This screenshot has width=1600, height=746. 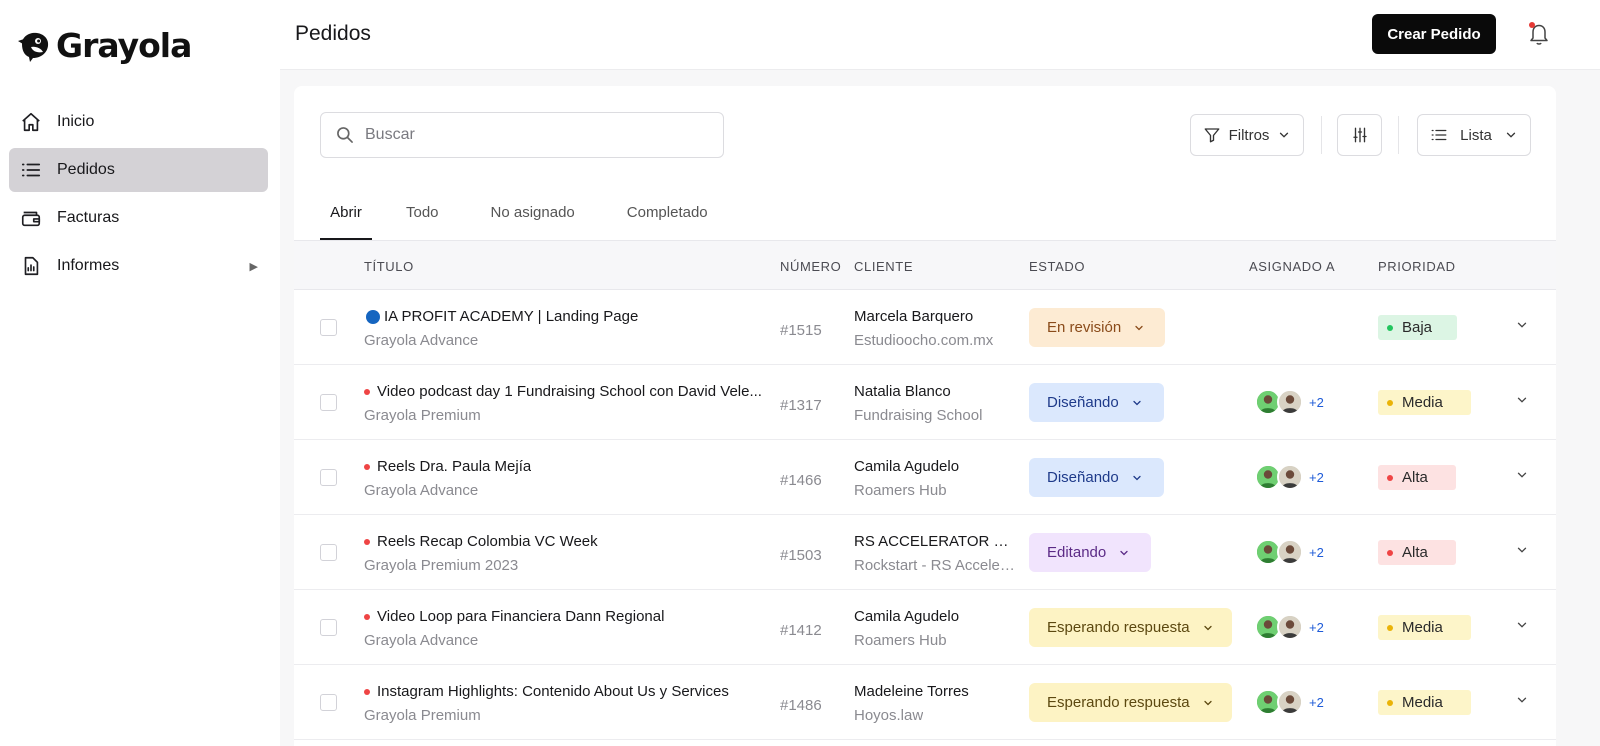 I want to click on order-title: IA PROFIT ACADEMY | Landing Page, so click(x=501, y=316).